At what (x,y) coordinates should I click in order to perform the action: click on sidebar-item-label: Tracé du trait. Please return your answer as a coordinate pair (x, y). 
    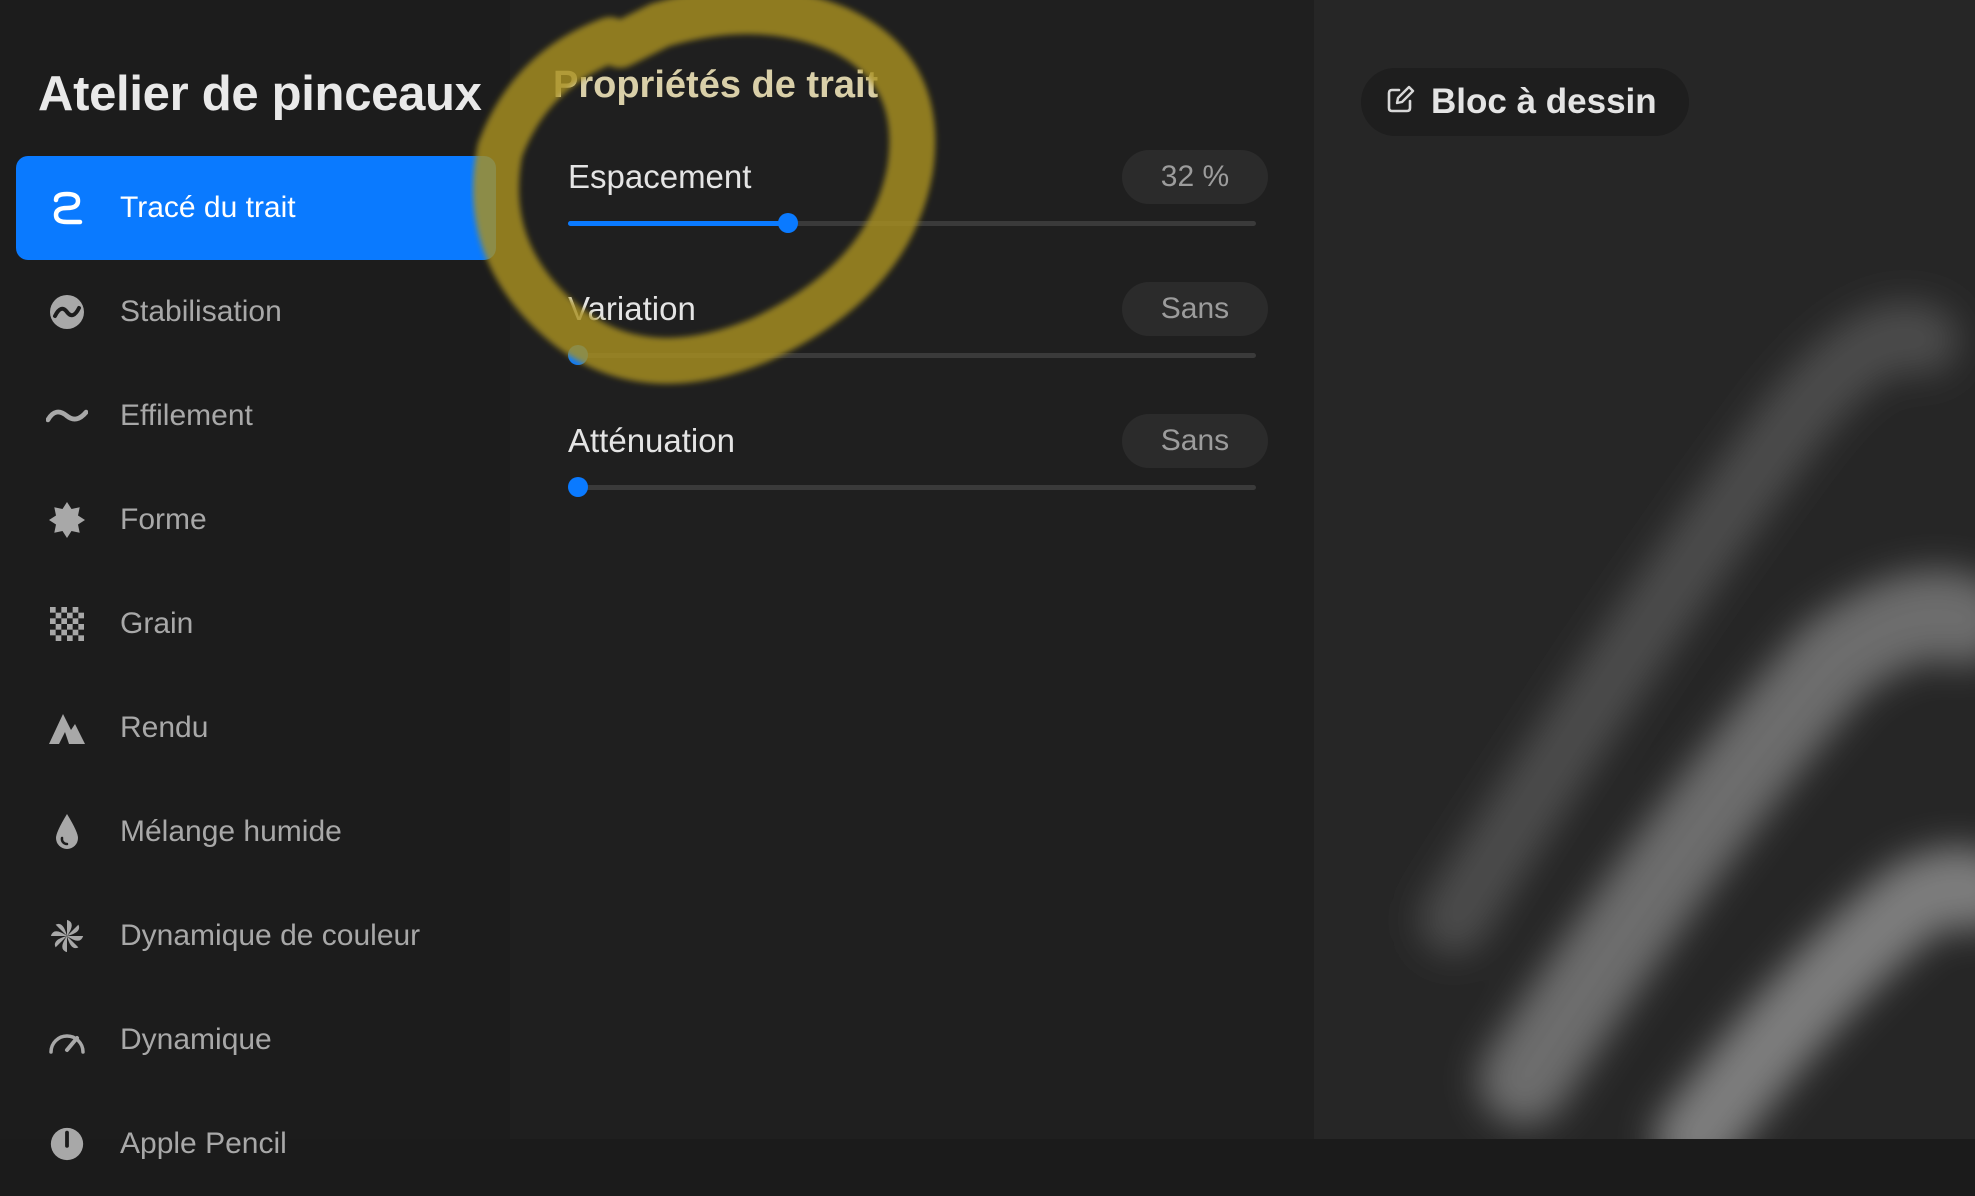
    Looking at the image, I should click on (208, 207).